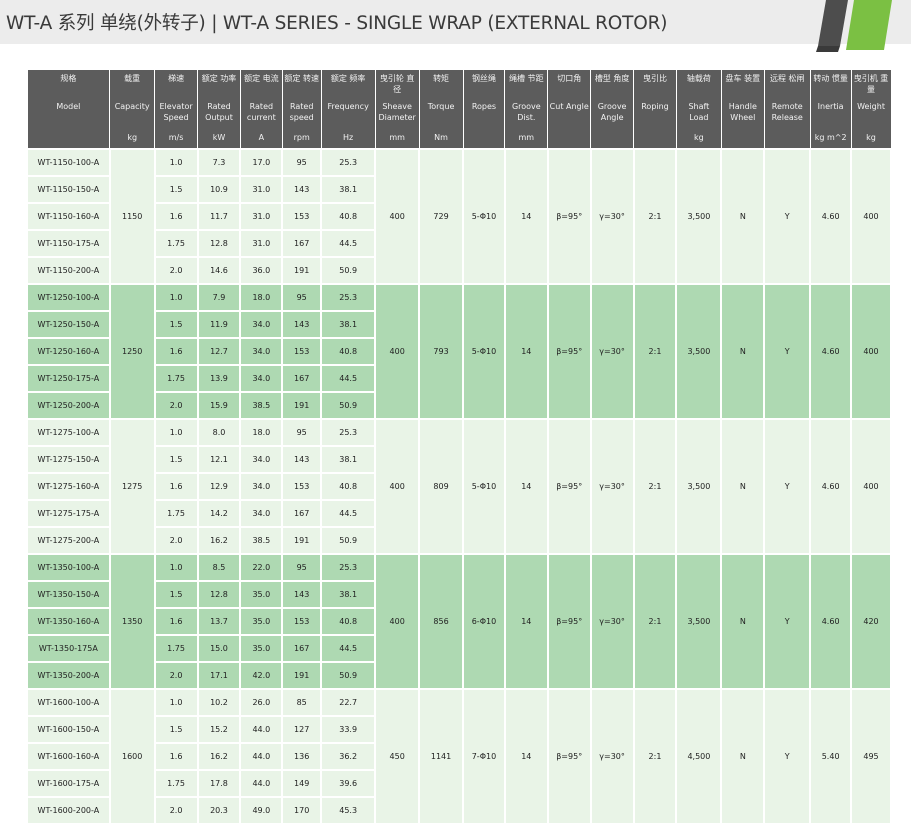 The image size is (911, 825). I want to click on current-cell: 38.5, so click(261, 405).